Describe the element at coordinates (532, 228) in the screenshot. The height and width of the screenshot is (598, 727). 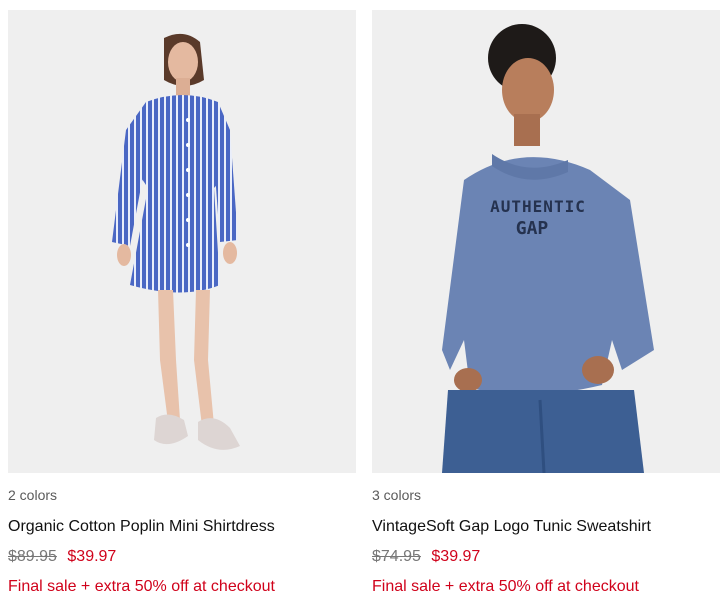
I see `graphic-text-gap: GAP` at that location.